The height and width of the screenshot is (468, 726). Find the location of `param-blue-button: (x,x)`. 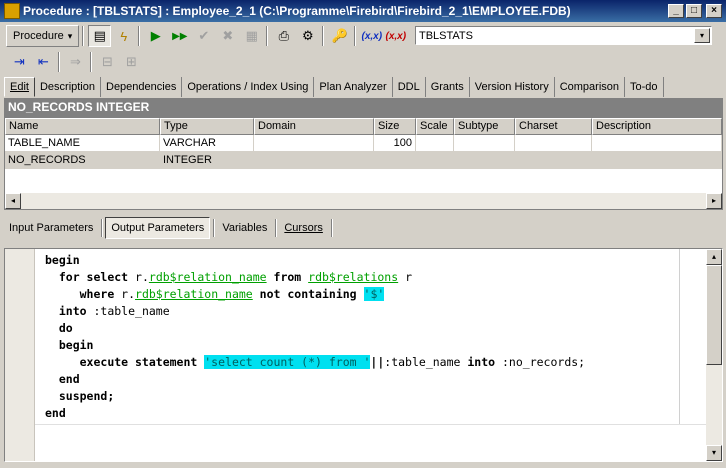

param-blue-button: (x,x) is located at coordinates (371, 36).